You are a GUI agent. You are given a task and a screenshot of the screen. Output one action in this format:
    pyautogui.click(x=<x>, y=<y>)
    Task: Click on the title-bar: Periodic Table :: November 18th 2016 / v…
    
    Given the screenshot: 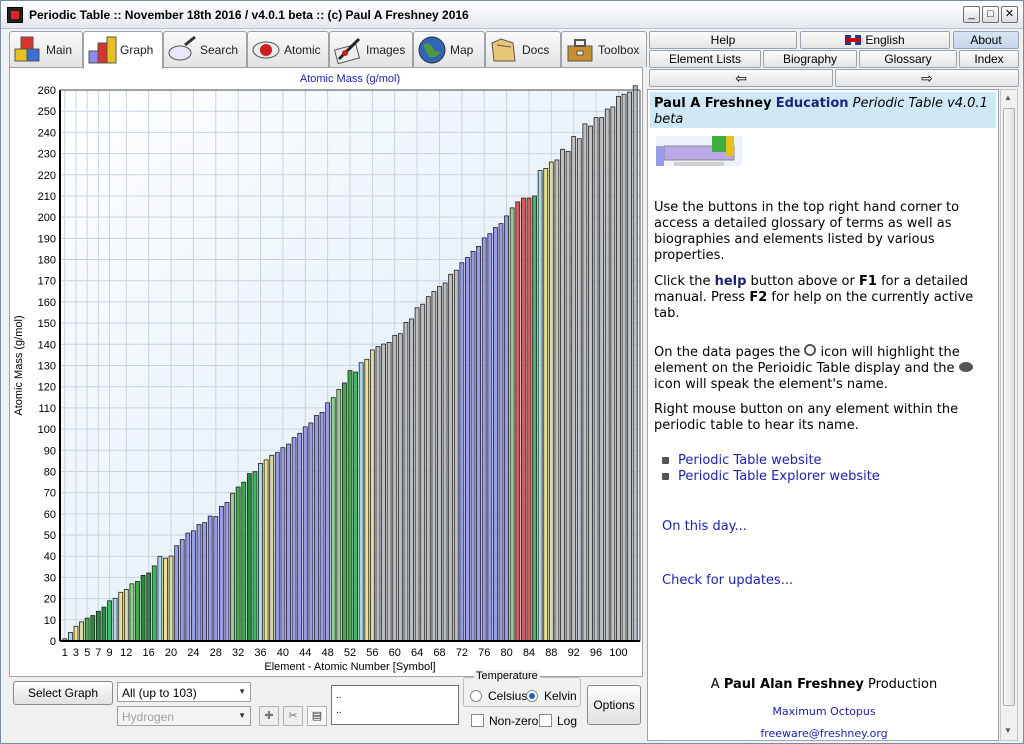 What is the action you would take?
    pyautogui.click(x=512, y=15)
    